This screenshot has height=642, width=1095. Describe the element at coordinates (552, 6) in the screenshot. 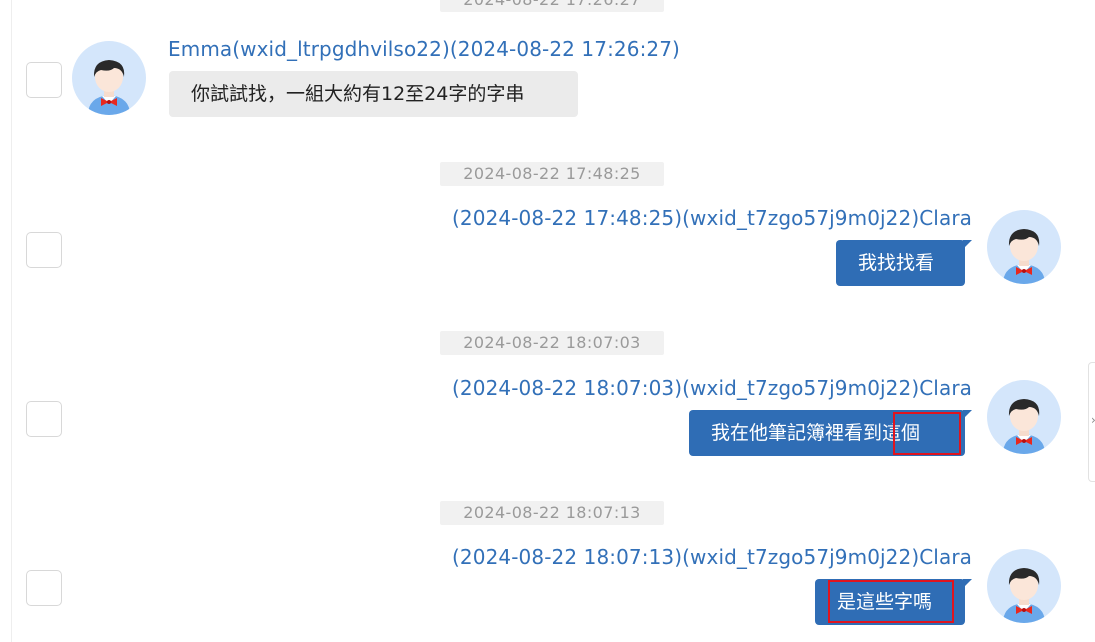

I see `timestamp-divider: 2024-08-22 17:26:27` at that location.